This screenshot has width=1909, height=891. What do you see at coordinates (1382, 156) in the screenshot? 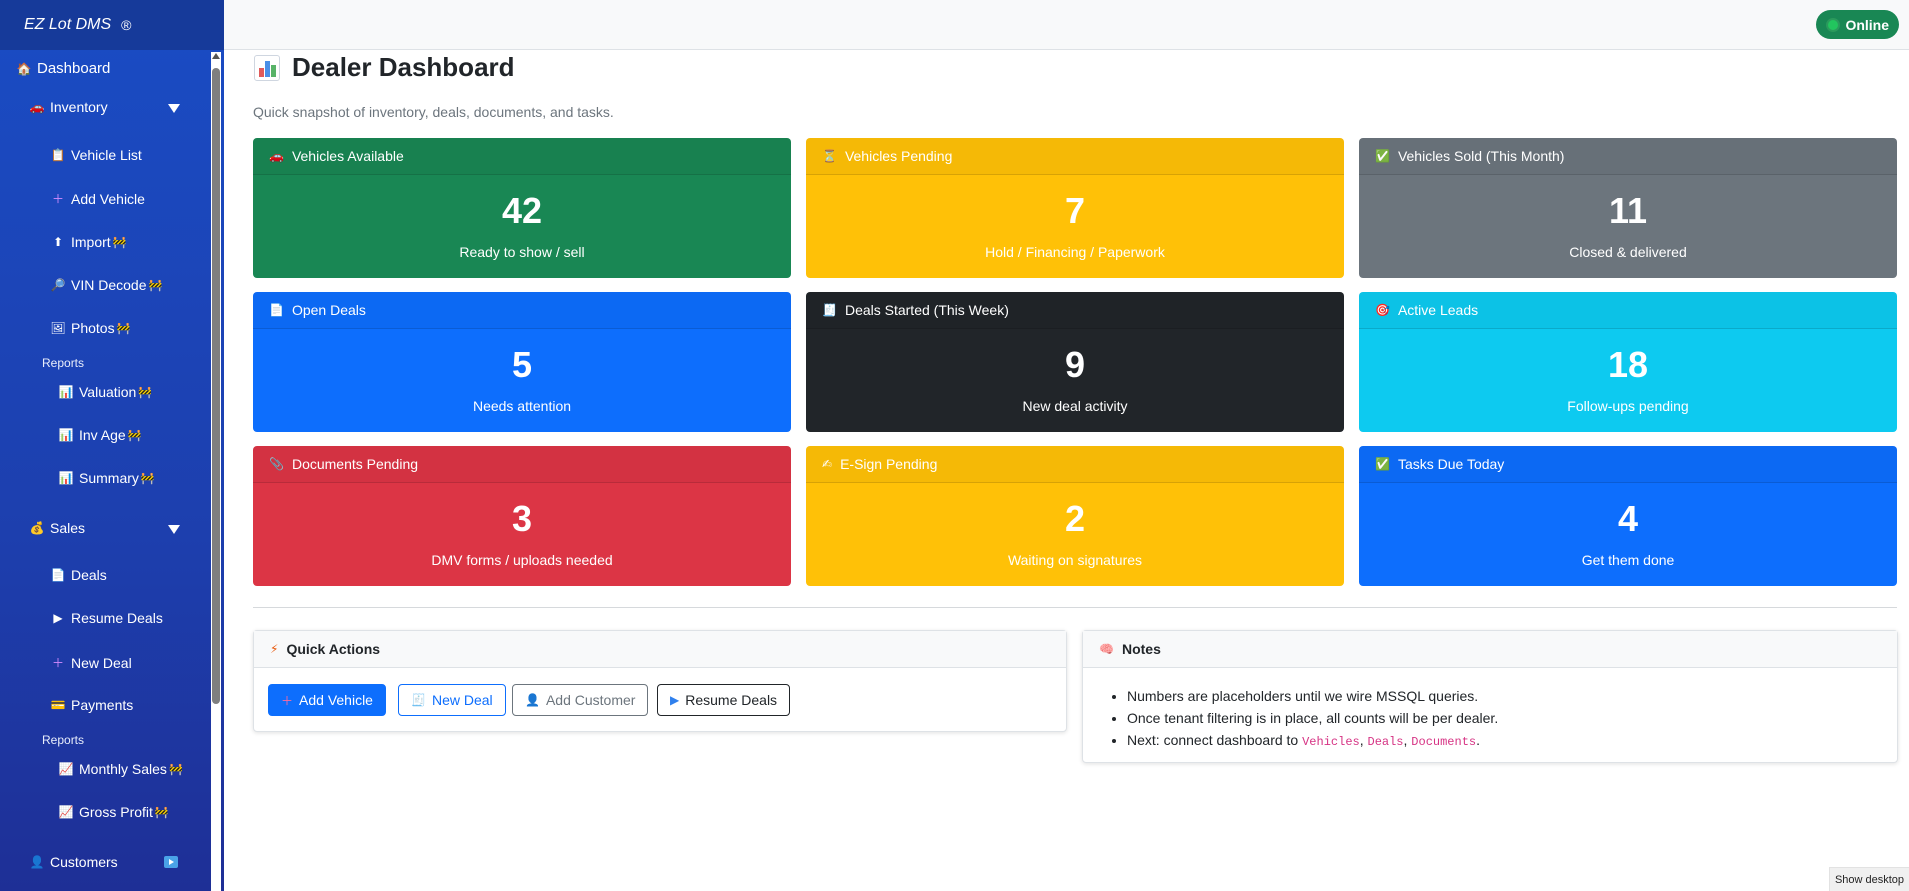
I see `check-icon: ✅` at bounding box center [1382, 156].